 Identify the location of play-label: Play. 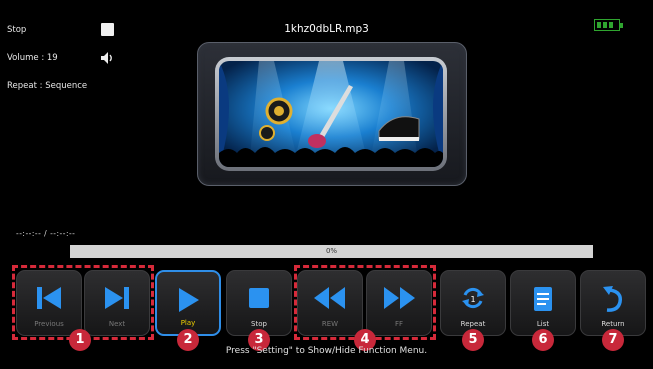
(188, 323).